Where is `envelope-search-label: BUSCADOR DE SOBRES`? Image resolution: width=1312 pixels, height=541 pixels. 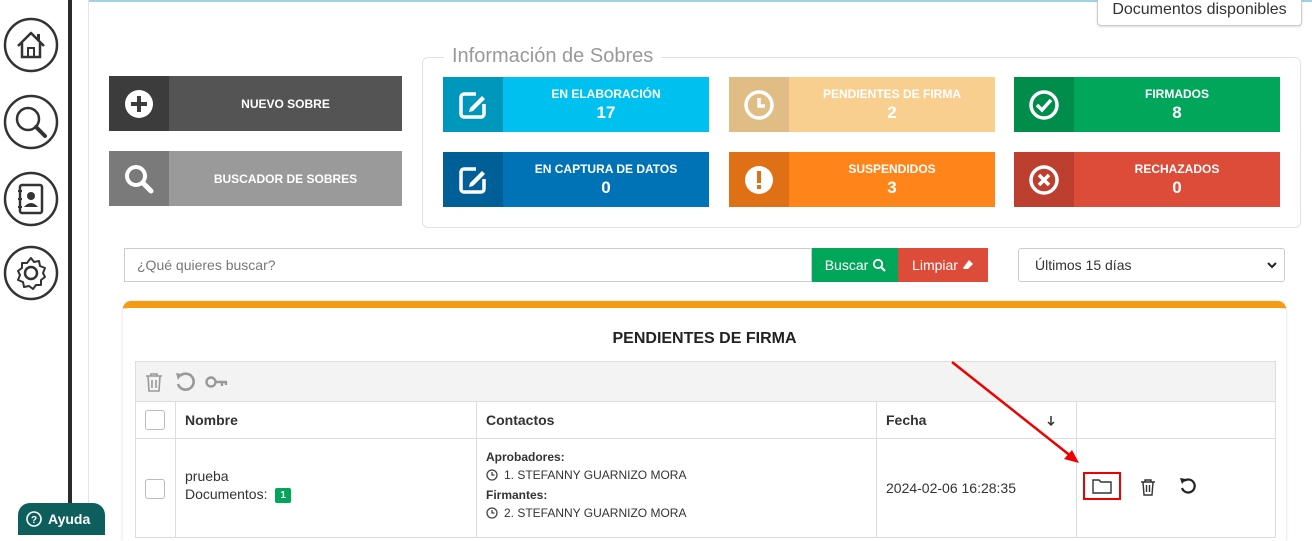
envelope-search-label: BUSCADOR DE SOBRES is located at coordinates (285, 178).